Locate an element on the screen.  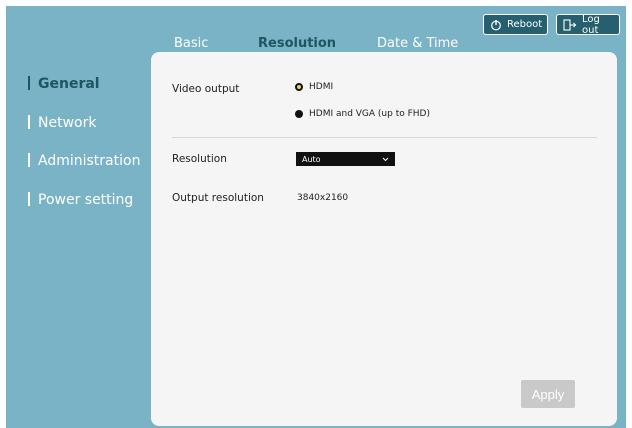
sidebar-item-label: Administration is located at coordinates (89, 161).